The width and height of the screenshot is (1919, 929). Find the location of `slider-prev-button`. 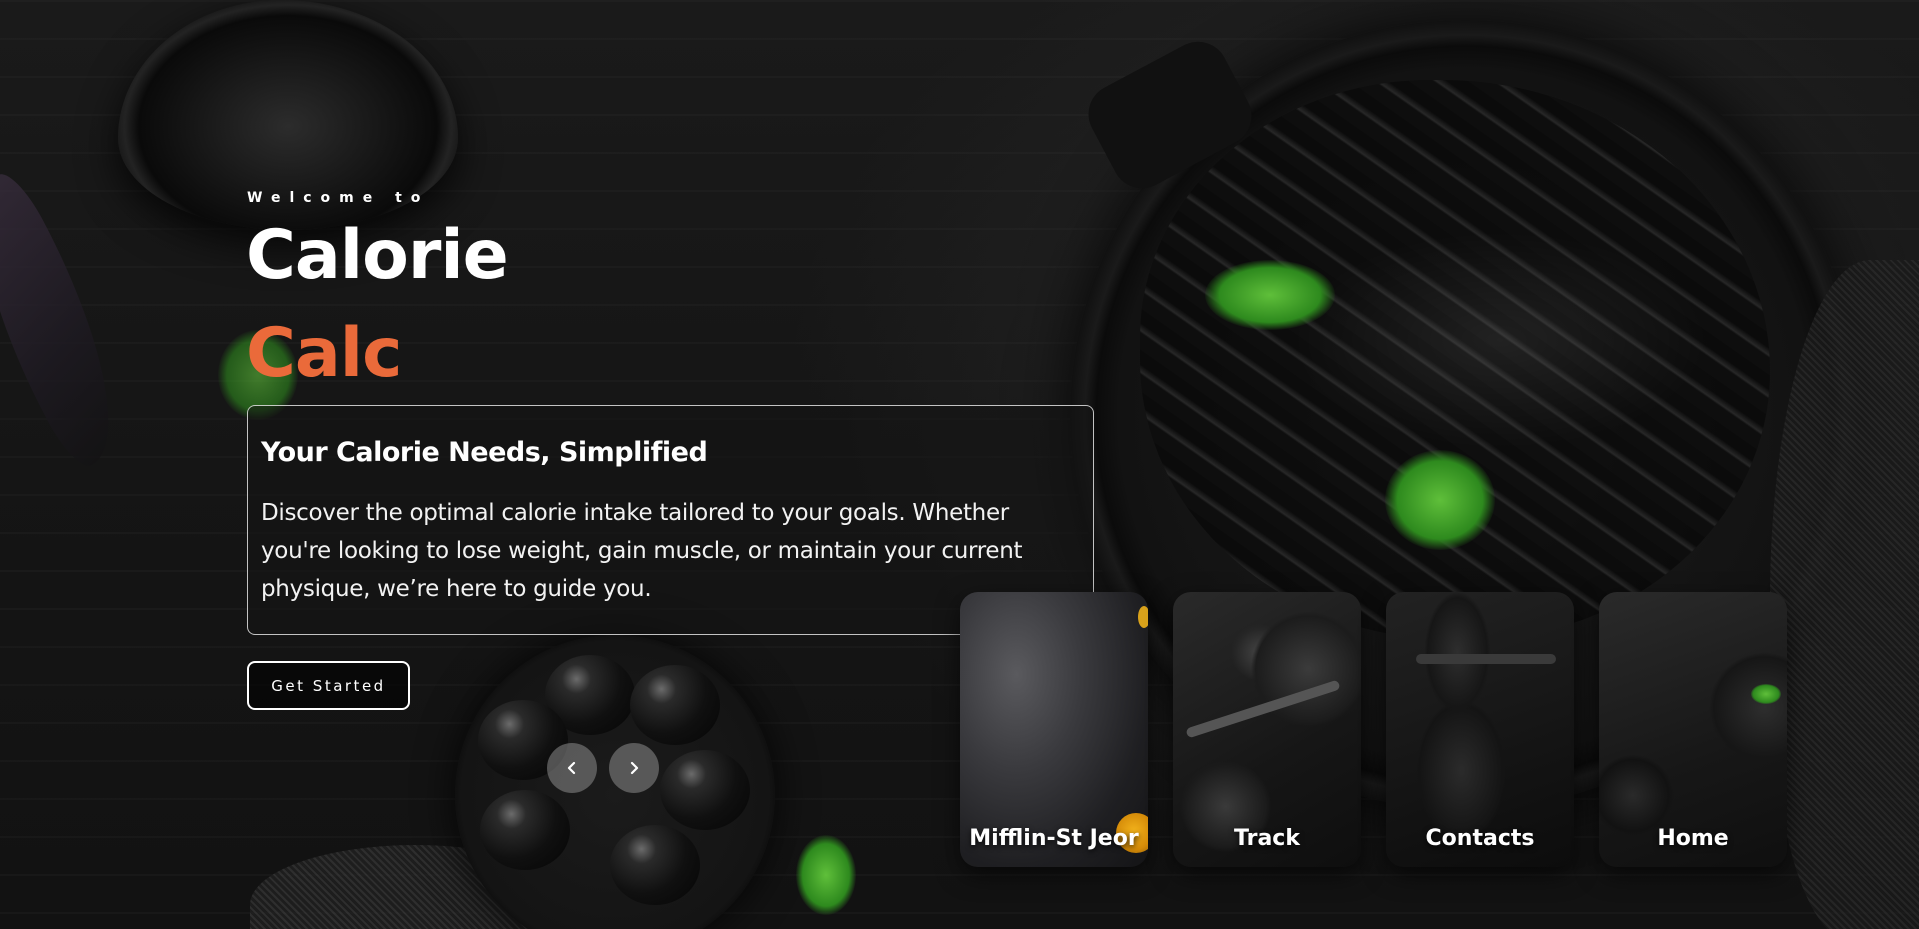

slider-prev-button is located at coordinates (572, 768).